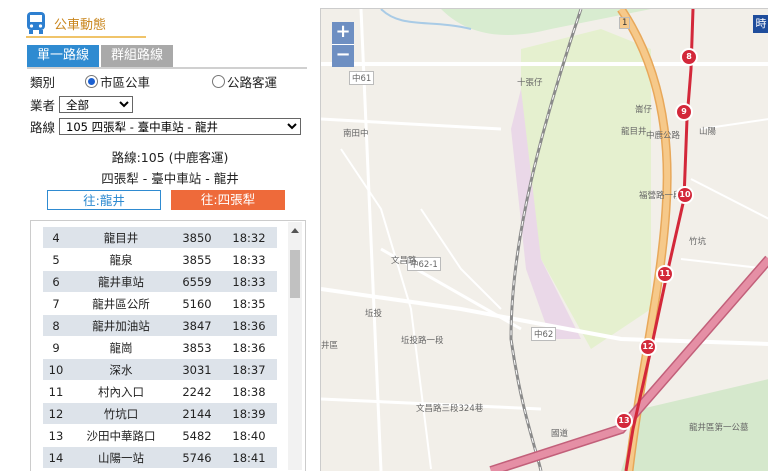 The image size is (768, 471). I want to click on route-row: 路線 105 四張犁 - 臺中車站 - 龍井, so click(165, 126).